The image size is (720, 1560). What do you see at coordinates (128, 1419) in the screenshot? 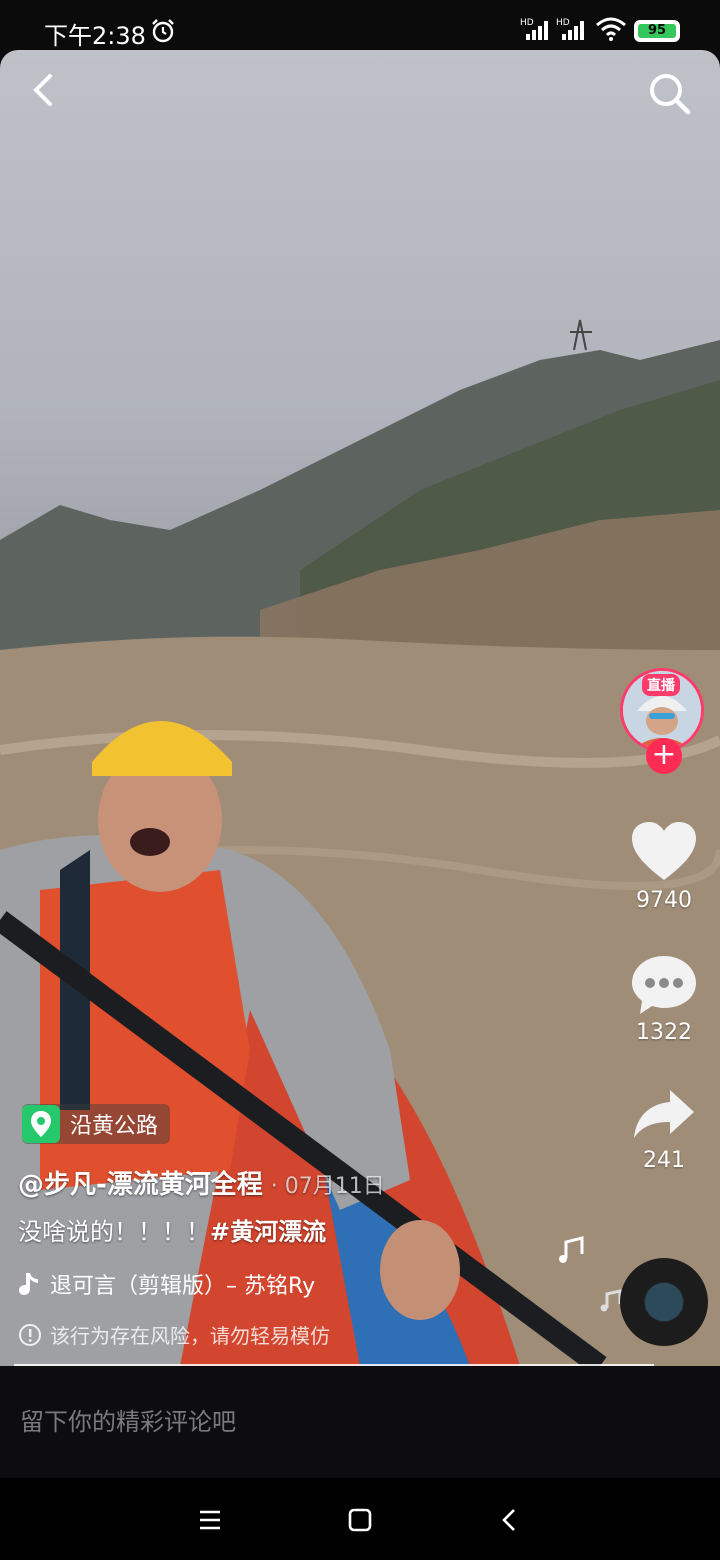
I see `comment-input: 留下你的精彩评论吧` at bounding box center [128, 1419].